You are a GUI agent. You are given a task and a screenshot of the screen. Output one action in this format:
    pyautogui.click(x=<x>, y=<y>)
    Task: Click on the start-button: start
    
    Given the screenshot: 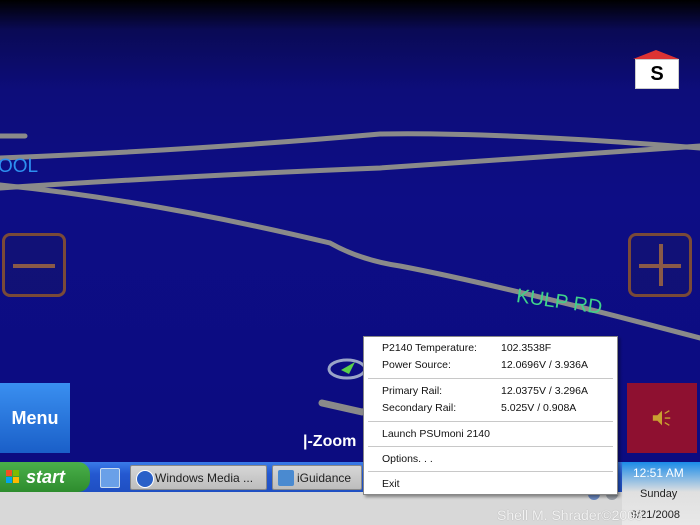 What is the action you would take?
    pyautogui.click(x=45, y=477)
    